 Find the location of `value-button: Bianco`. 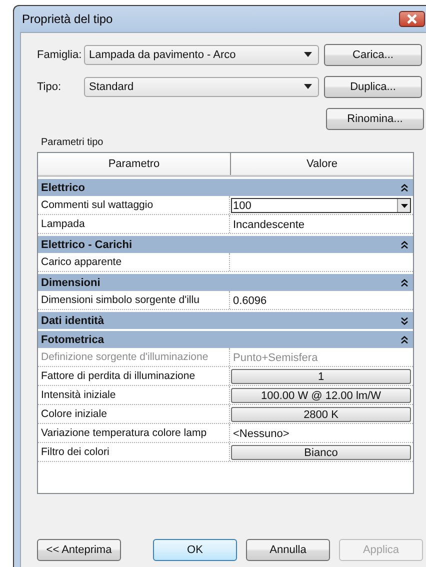

value-button: Bianco is located at coordinates (321, 452).